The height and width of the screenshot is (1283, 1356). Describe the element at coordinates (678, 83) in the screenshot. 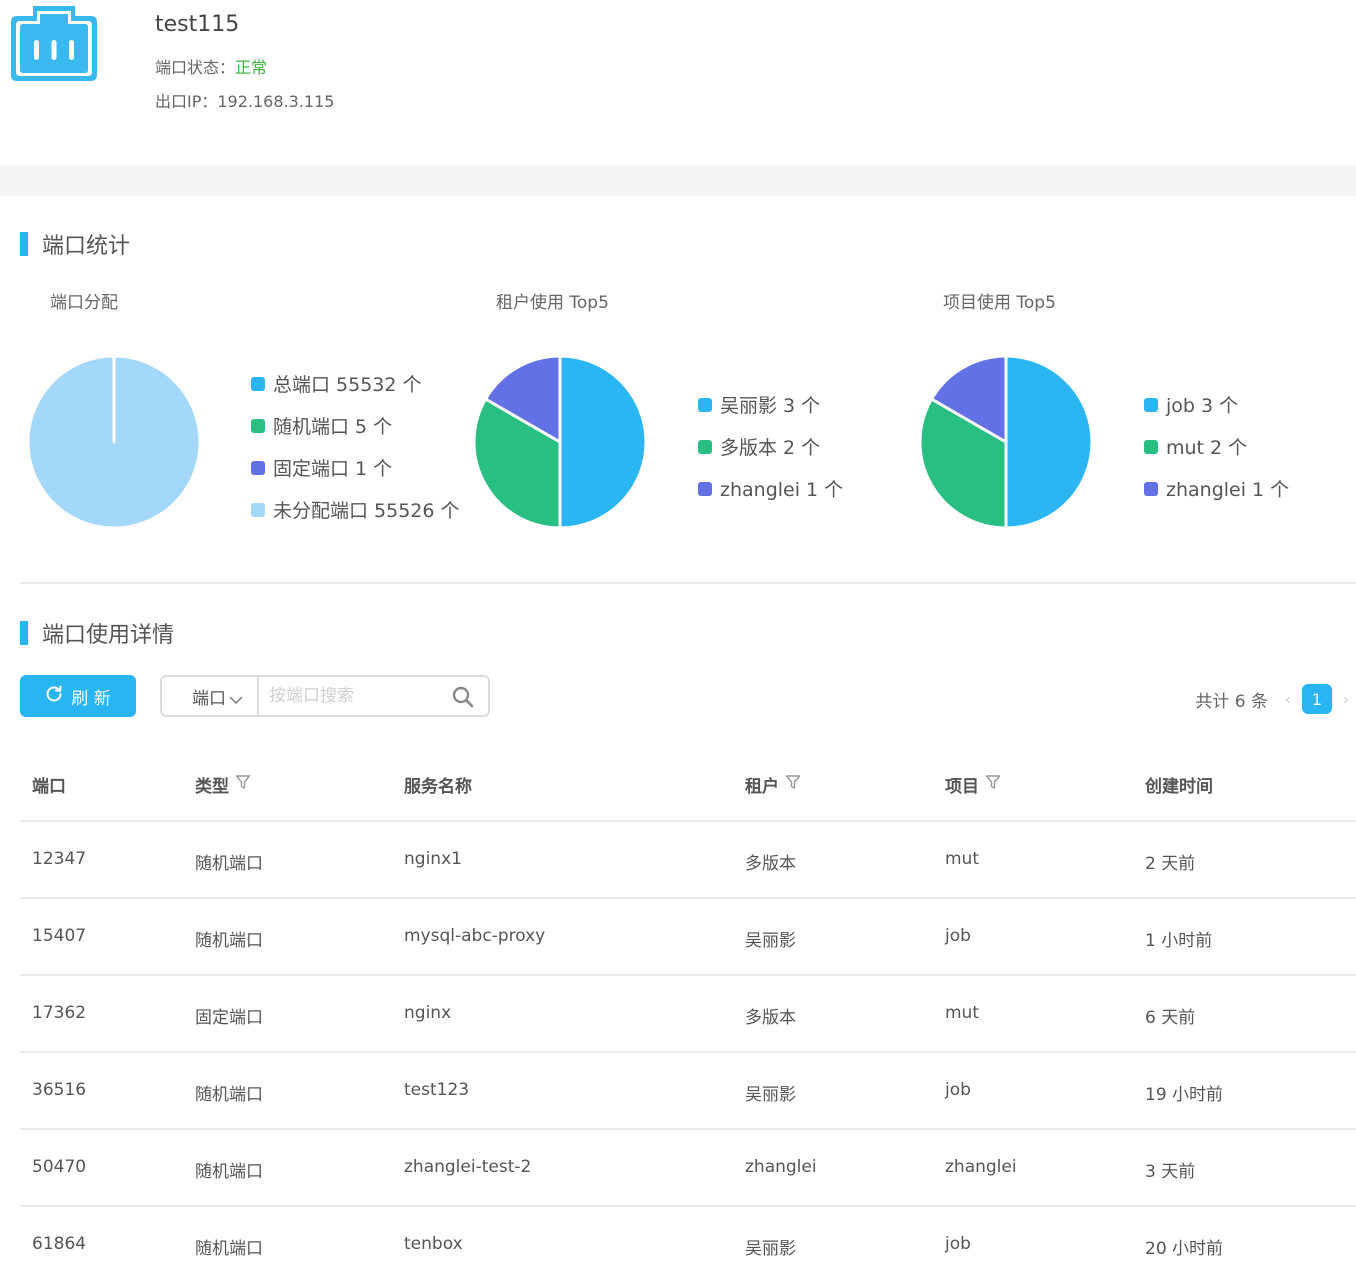

I see `port-header: test115 端口状态：正常 出口IP：192.168.3.115` at that location.